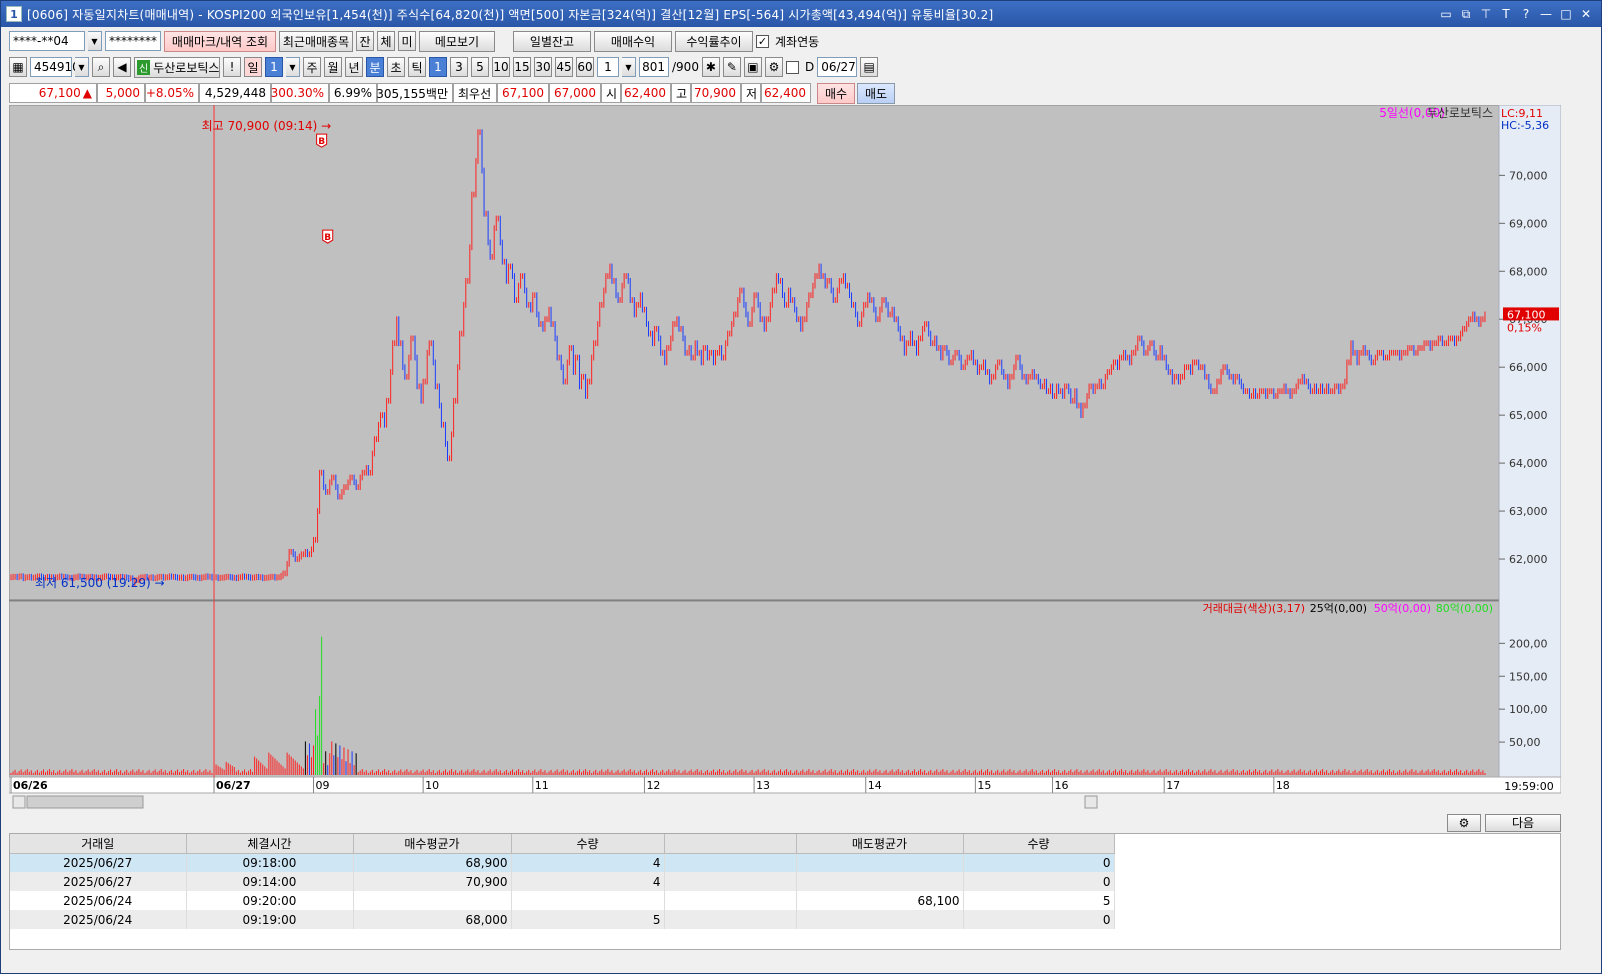 This screenshot has width=1602, height=974. I want to click on interval-45-button: 45, so click(564, 67).